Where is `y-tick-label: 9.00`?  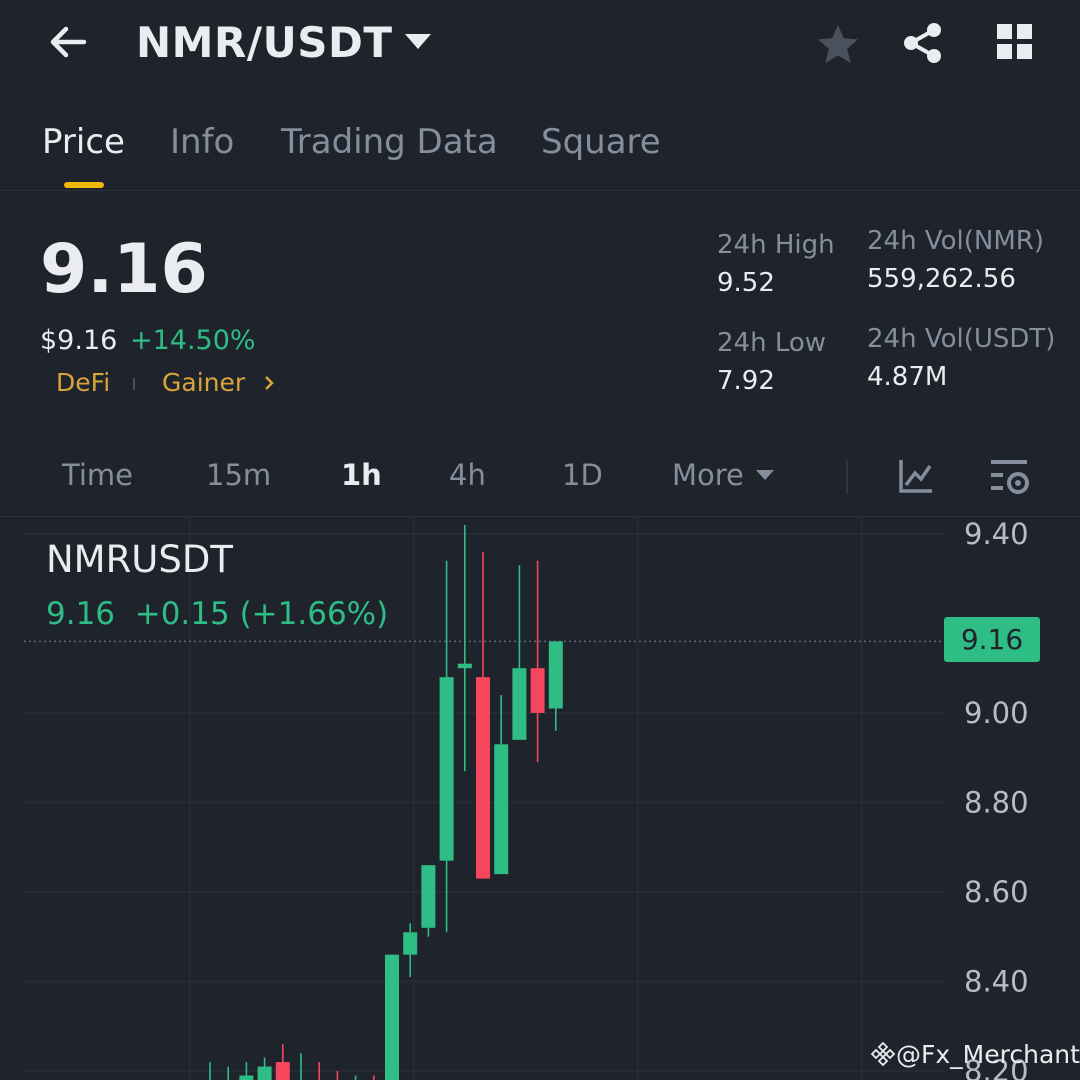 y-tick-label: 9.00 is located at coordinates (996, 713).